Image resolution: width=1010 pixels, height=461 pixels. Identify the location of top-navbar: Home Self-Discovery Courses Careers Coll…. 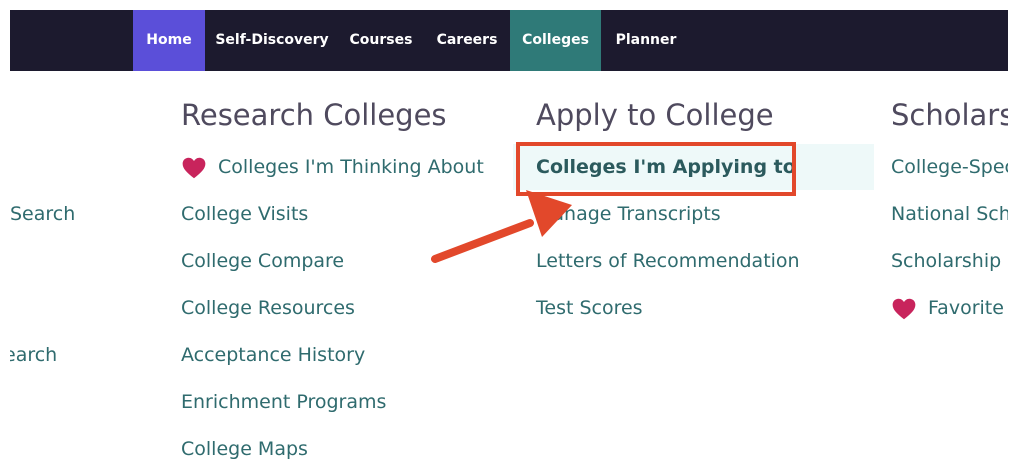
(509, 40).